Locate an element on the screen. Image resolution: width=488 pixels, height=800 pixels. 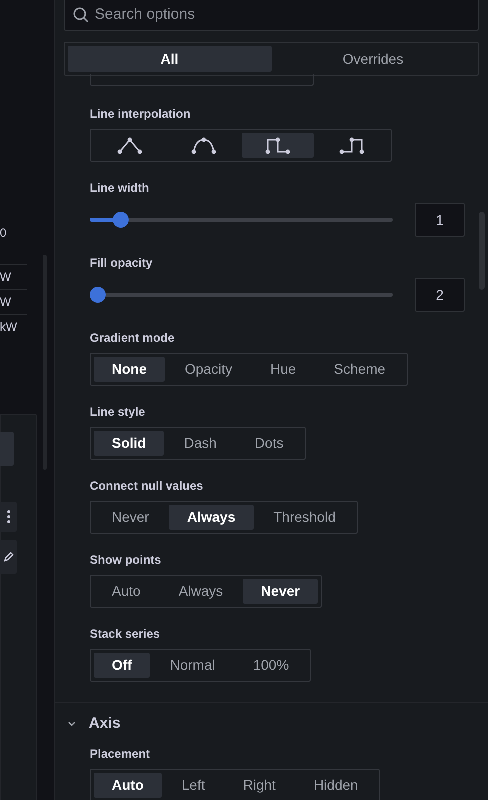
search-field: Search options is located at coordinates (271, 15).